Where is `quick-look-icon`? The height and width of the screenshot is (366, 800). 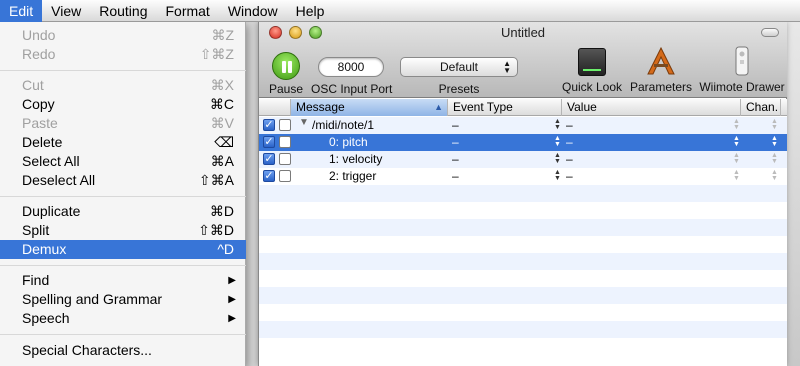
quick-look-icon is located at coordinates (592, 62).